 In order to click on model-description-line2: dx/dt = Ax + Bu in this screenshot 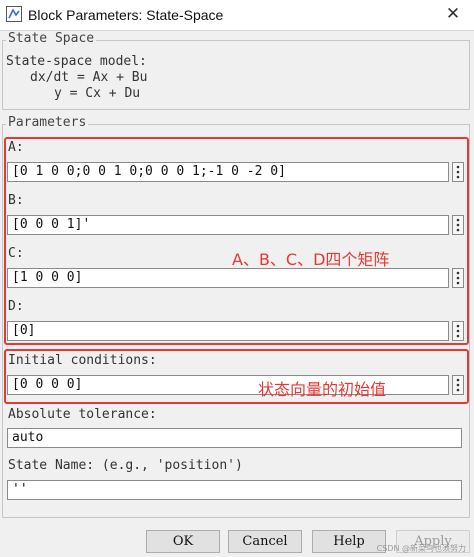, I will do `click(89, 77)`.